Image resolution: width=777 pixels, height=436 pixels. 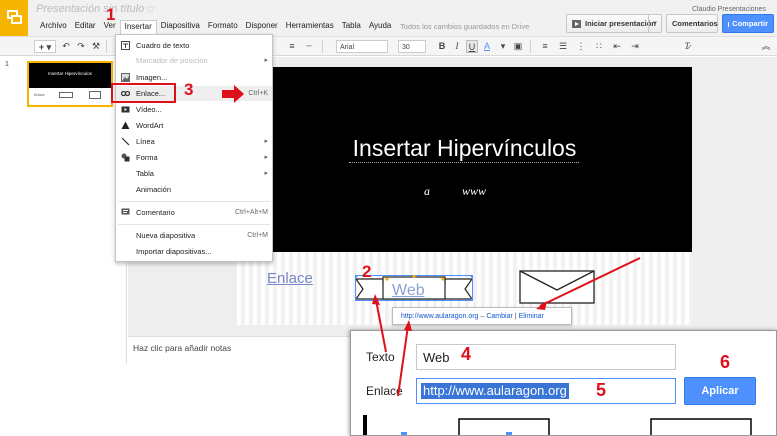 What do you see at coordinates (309, 46) in the screenshot?
I see `line-dash-icon: ┄` at bounding box center [309, 46].